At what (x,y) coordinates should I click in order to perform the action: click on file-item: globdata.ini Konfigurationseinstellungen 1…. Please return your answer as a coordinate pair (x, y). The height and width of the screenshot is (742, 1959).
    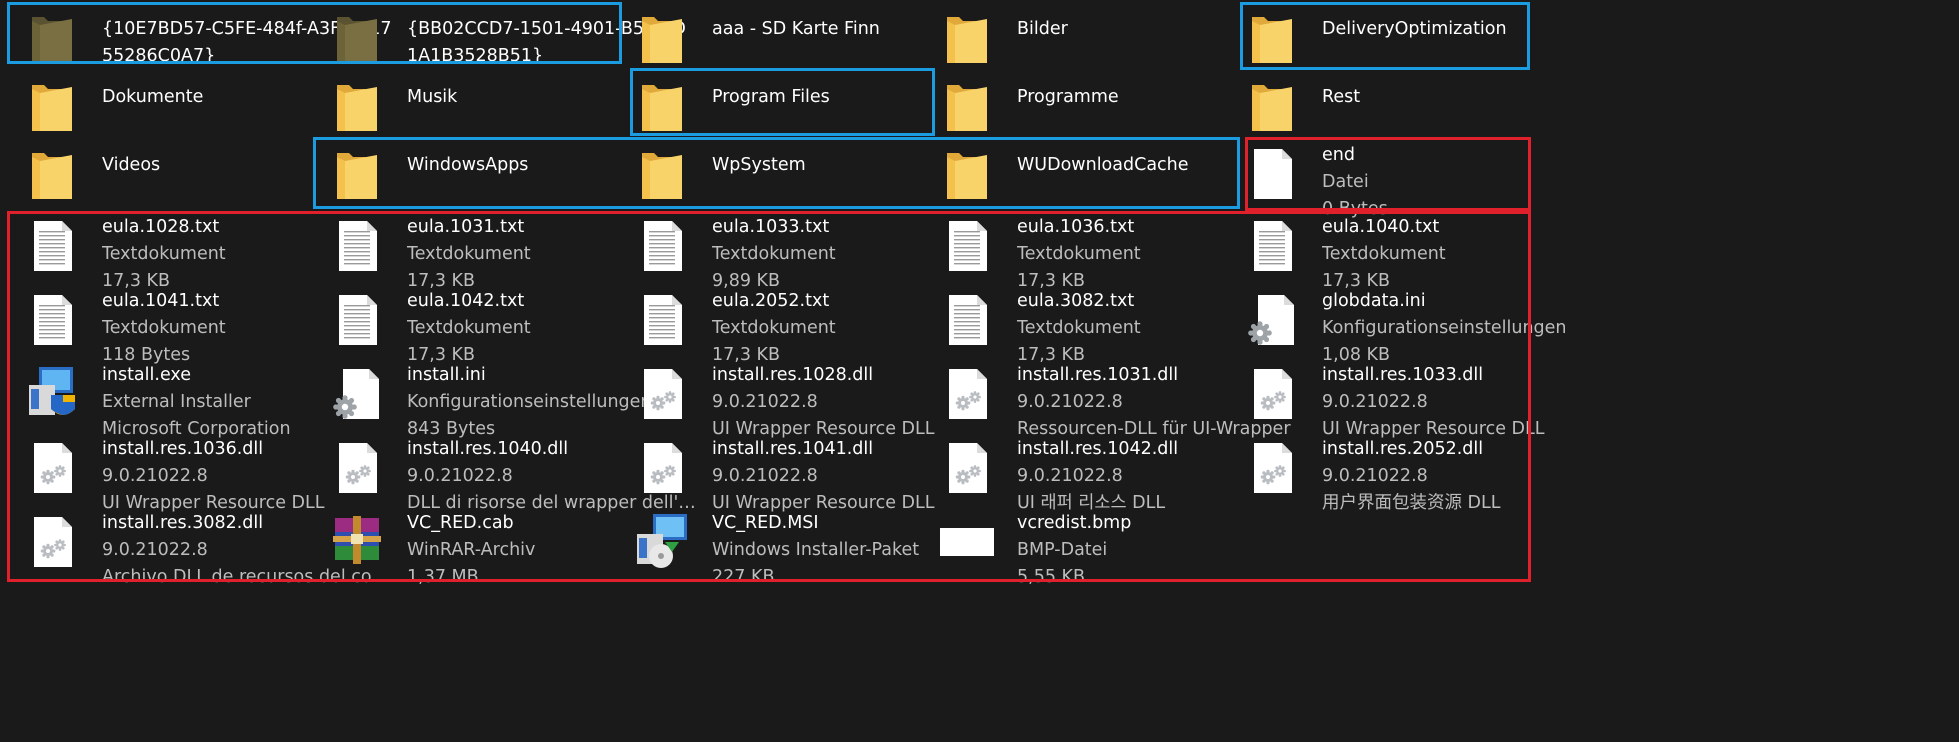
    Looking at the image, I should click on (1426, 328).